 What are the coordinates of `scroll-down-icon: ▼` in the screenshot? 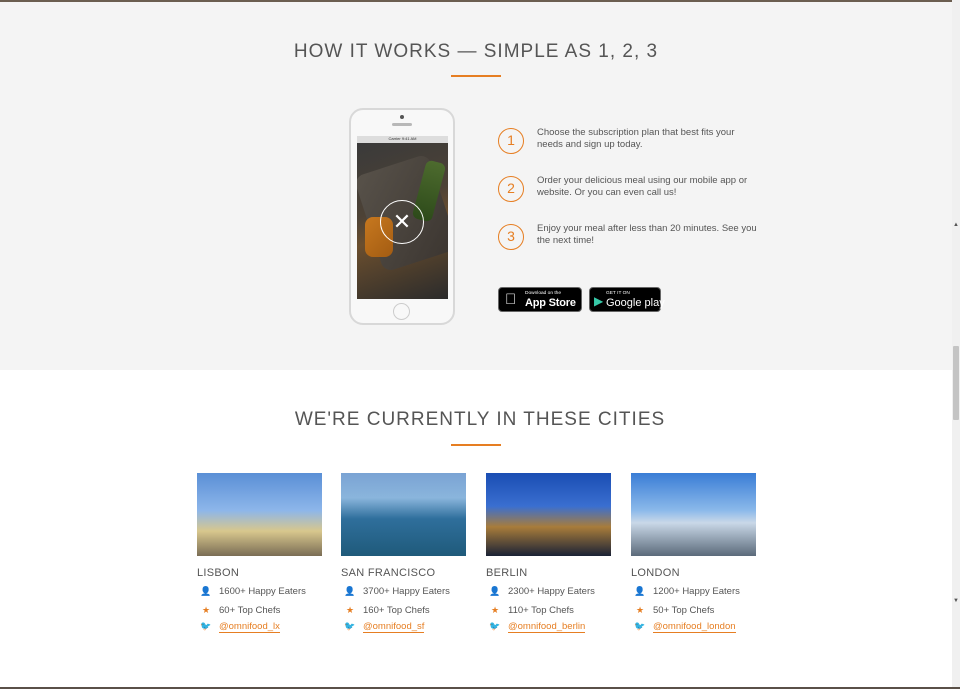 It's located at (956, 601).